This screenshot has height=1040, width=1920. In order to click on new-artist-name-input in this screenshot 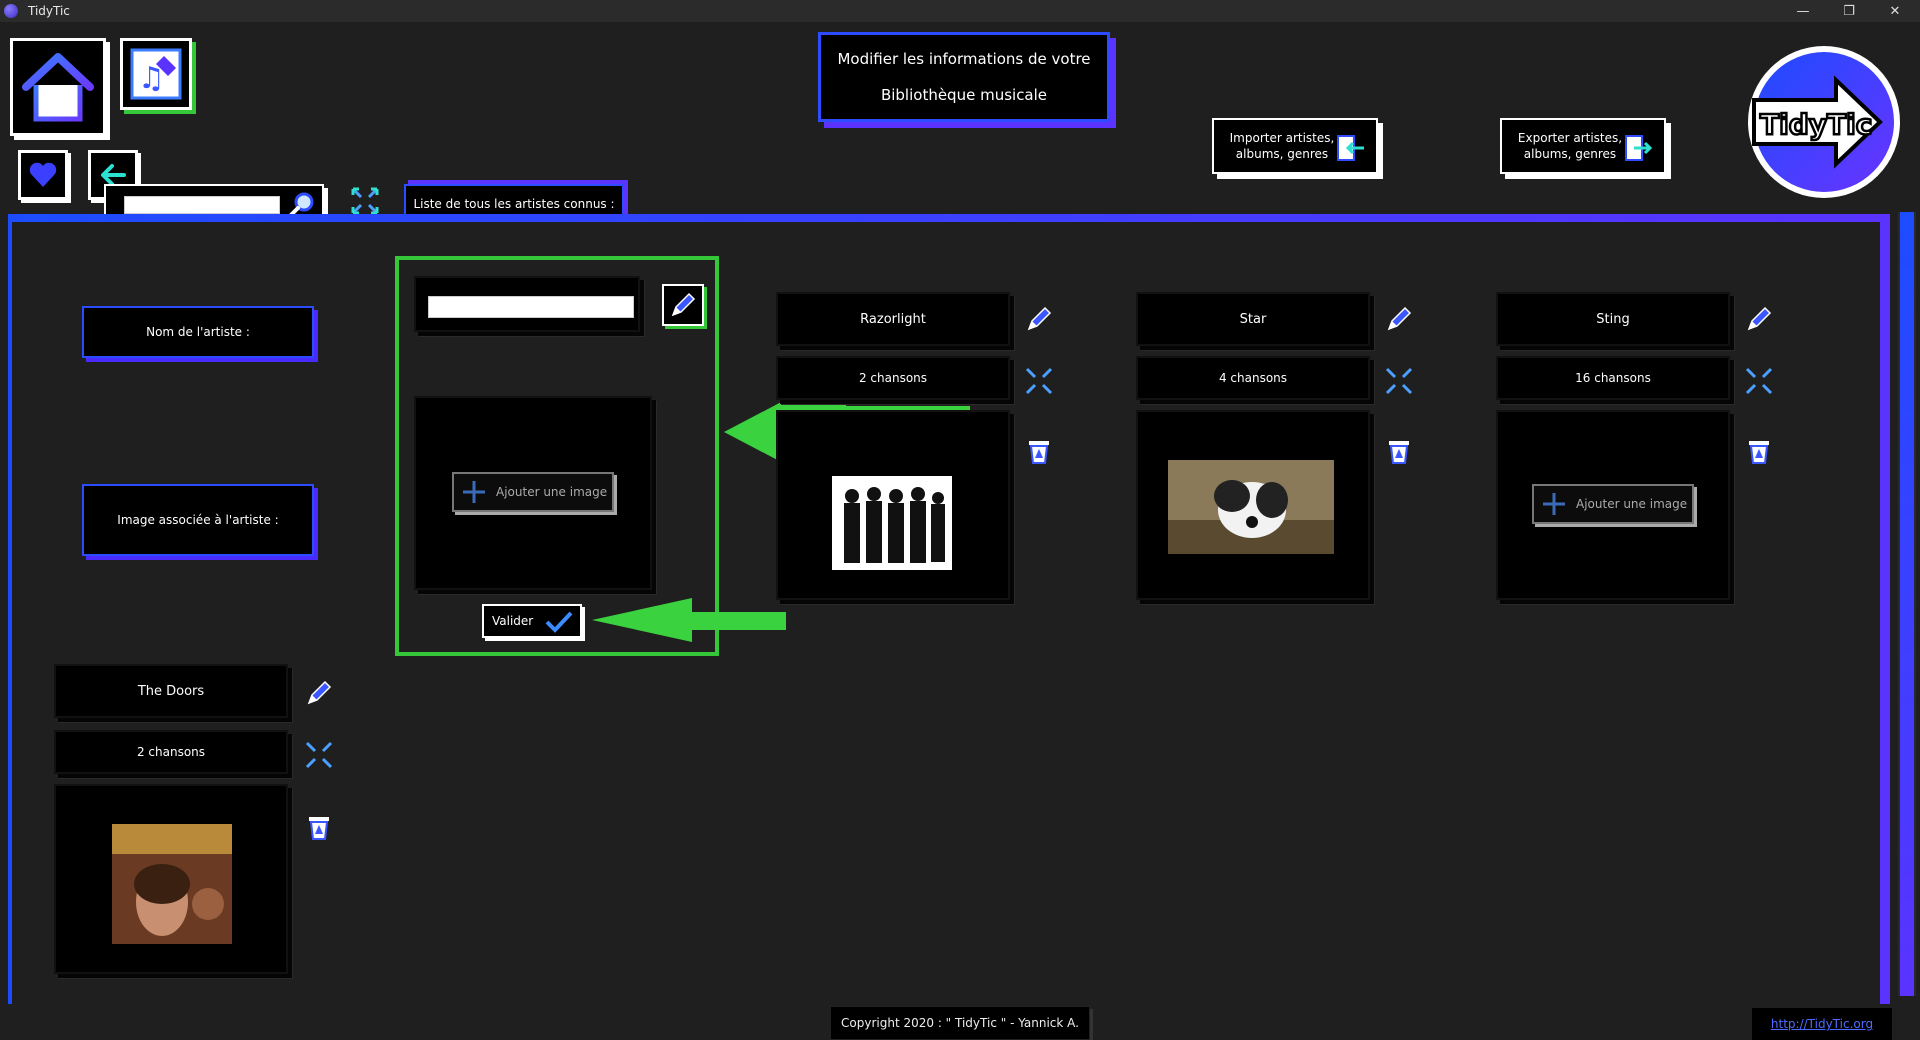, I will do `click(531, 307)`.